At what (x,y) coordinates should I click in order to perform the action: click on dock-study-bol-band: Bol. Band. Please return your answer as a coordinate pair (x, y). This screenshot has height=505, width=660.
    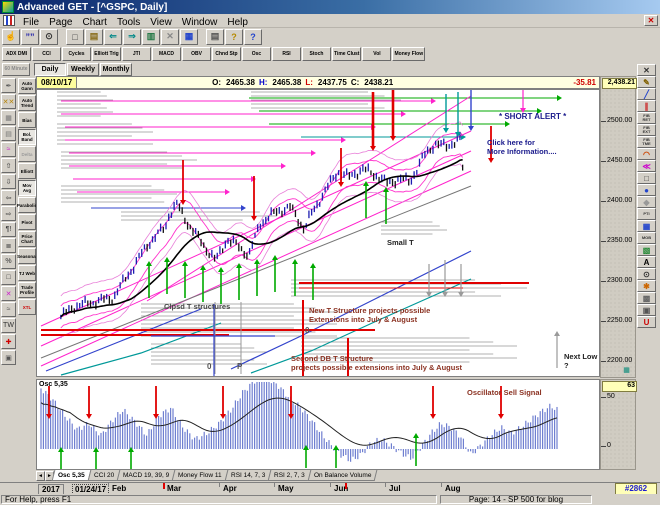
    Looking at the image, I should click on (27, 137).